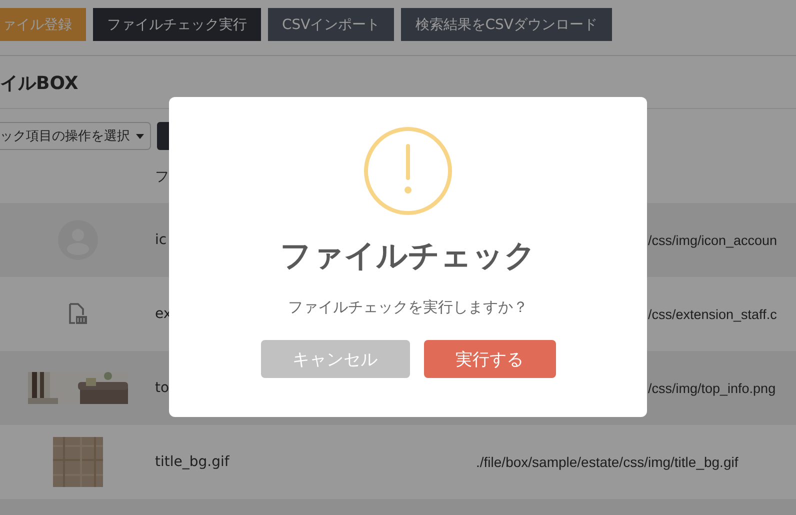 This screenshot has height=515, width=796. I want to click on toolbar-button: 検索結果をCSVダウンロード, so click(506, 24).